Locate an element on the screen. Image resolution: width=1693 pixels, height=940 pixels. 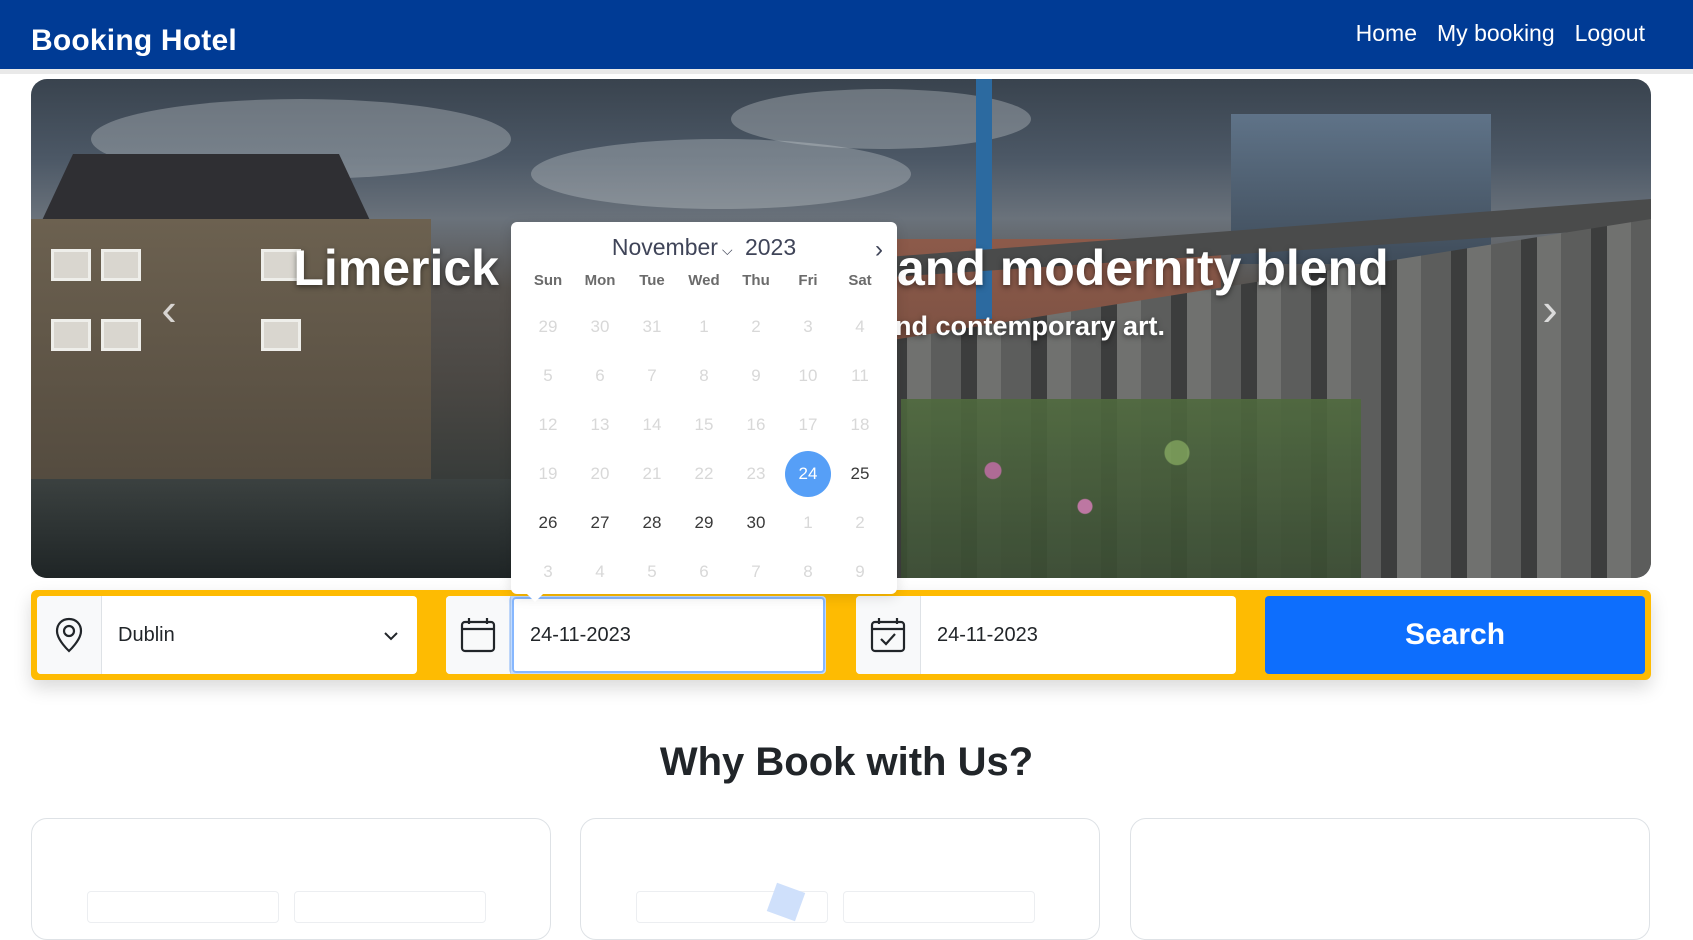
search-bar: Dublin 24-11-2023 24-11-2023 Search is located at coordinates (841, 635).